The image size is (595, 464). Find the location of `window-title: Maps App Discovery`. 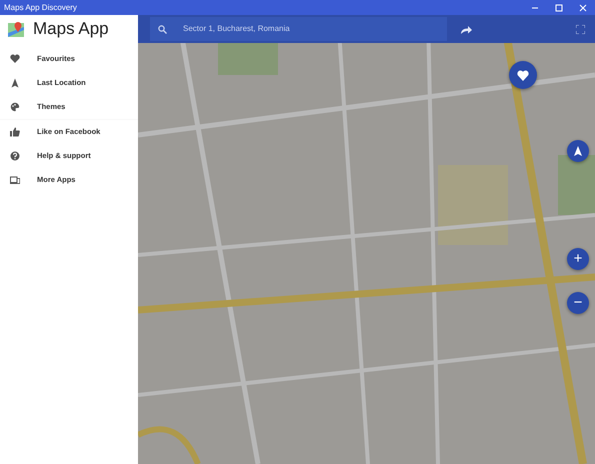

window-title: Maps App Discovery is located at coordinates (40, 8).